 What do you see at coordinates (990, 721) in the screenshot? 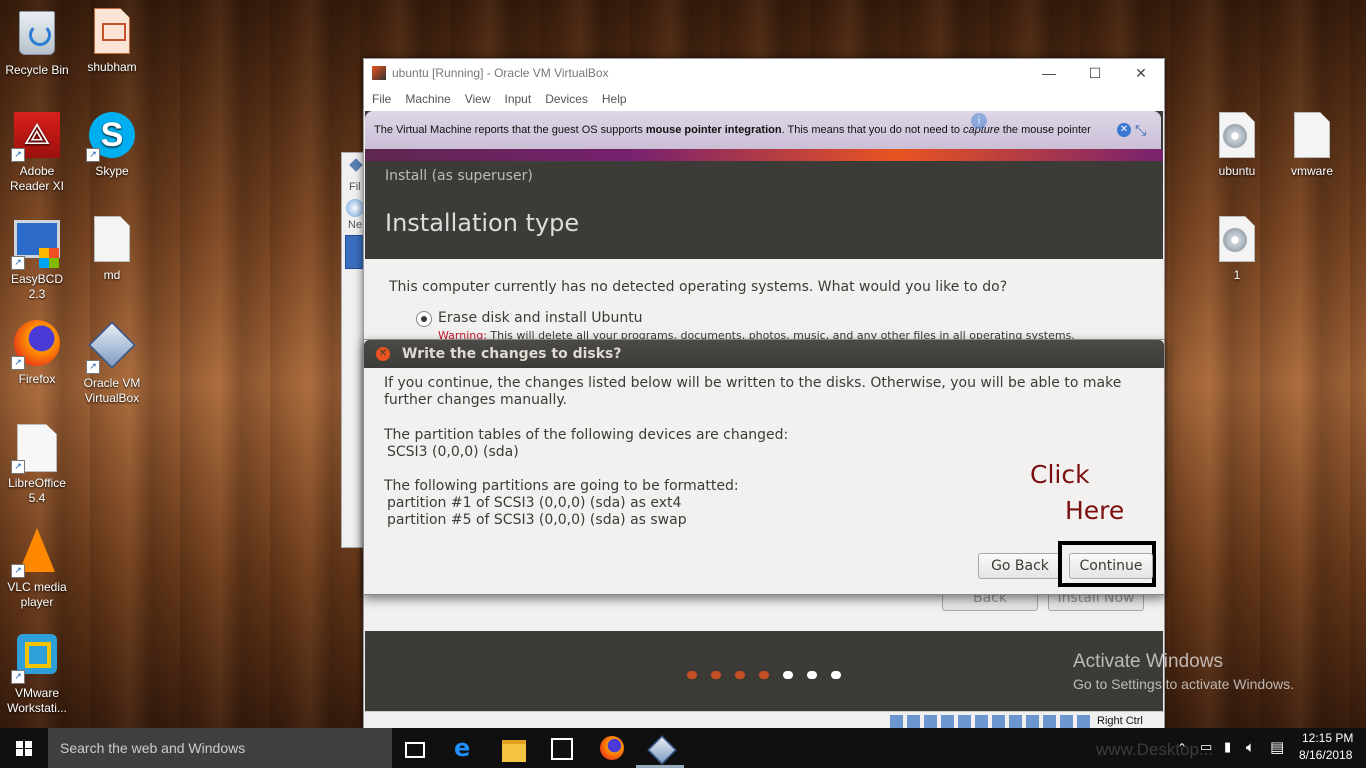
I see `device-status-icons` at bounding box center [990, 721].